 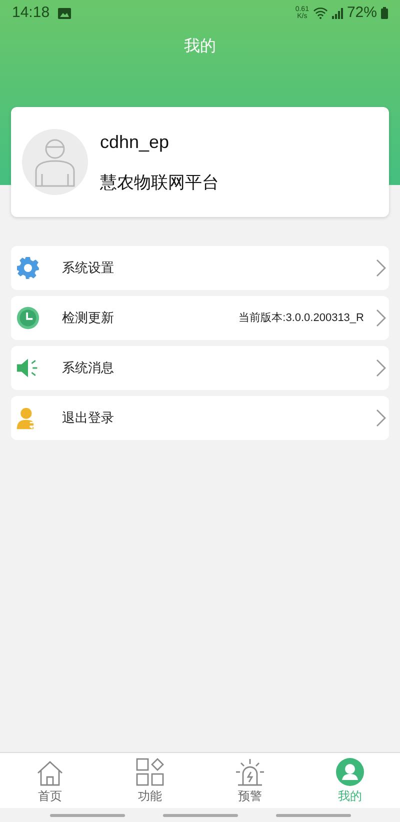 I want to click on battery-percent: 72%, so click(x=361, y=12).